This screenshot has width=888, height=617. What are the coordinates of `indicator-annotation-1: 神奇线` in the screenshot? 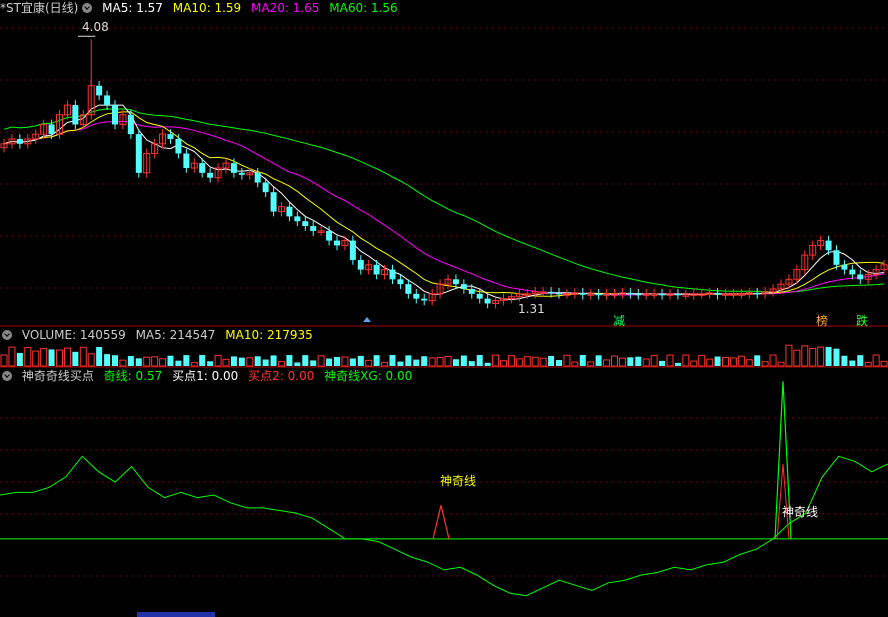 It's located at (458, 481).